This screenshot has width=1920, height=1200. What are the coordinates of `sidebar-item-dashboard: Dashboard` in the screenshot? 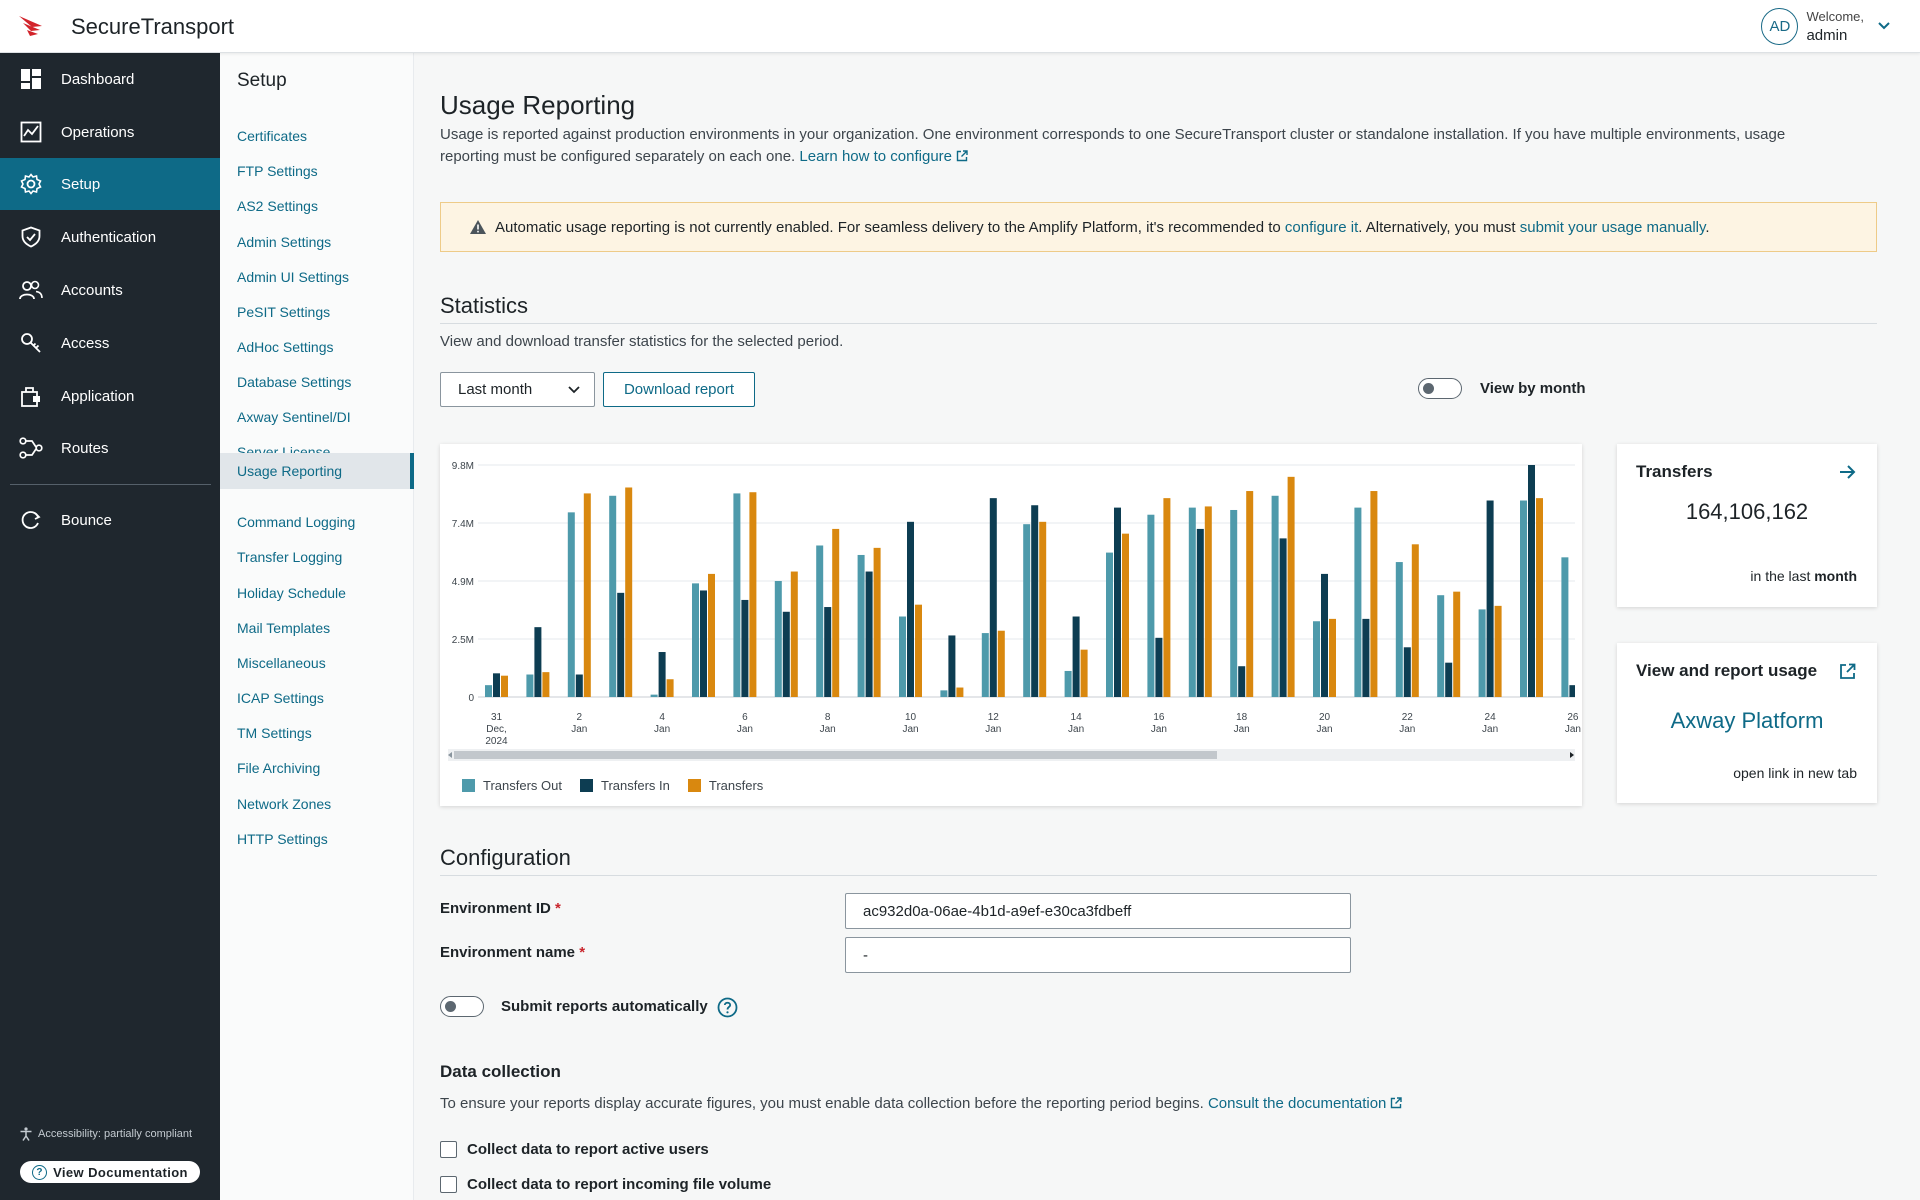 It's located at (110, 79).